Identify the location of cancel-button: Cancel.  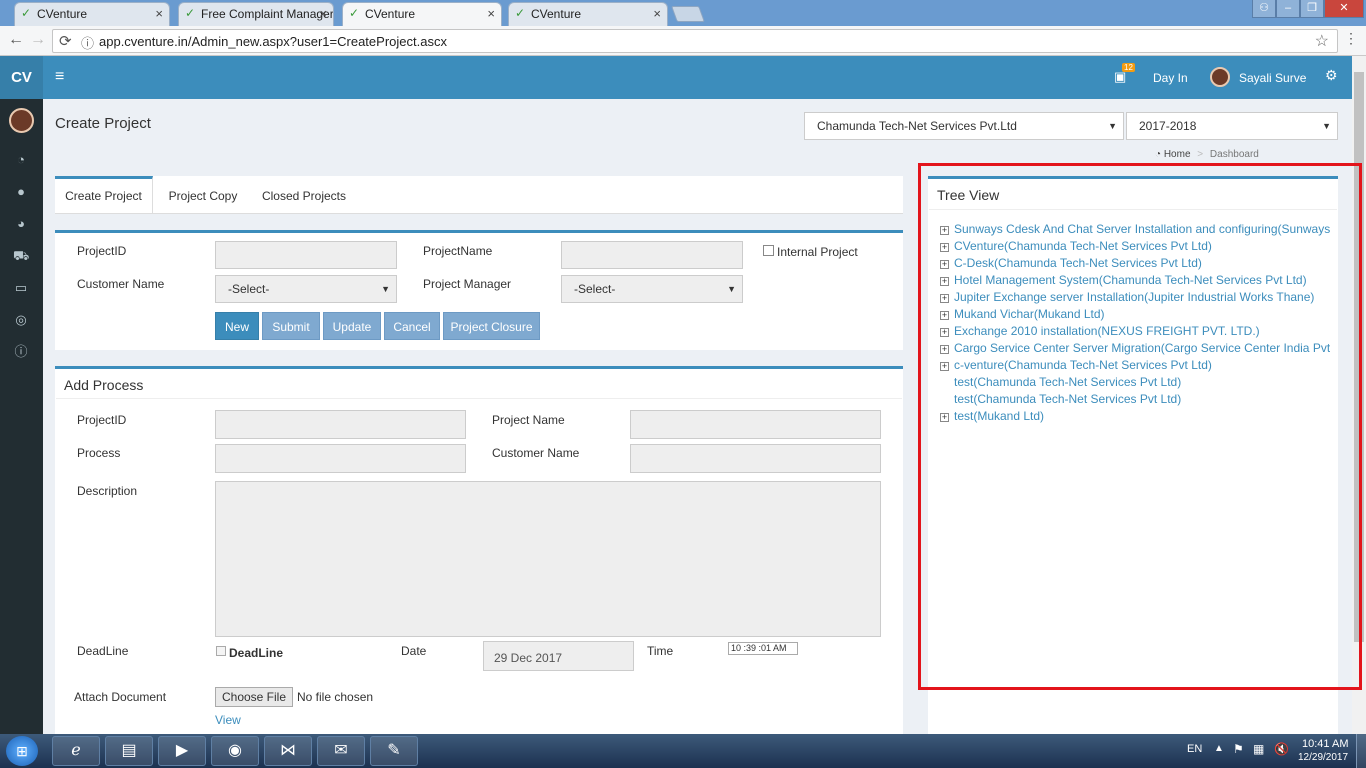
(412, 326).